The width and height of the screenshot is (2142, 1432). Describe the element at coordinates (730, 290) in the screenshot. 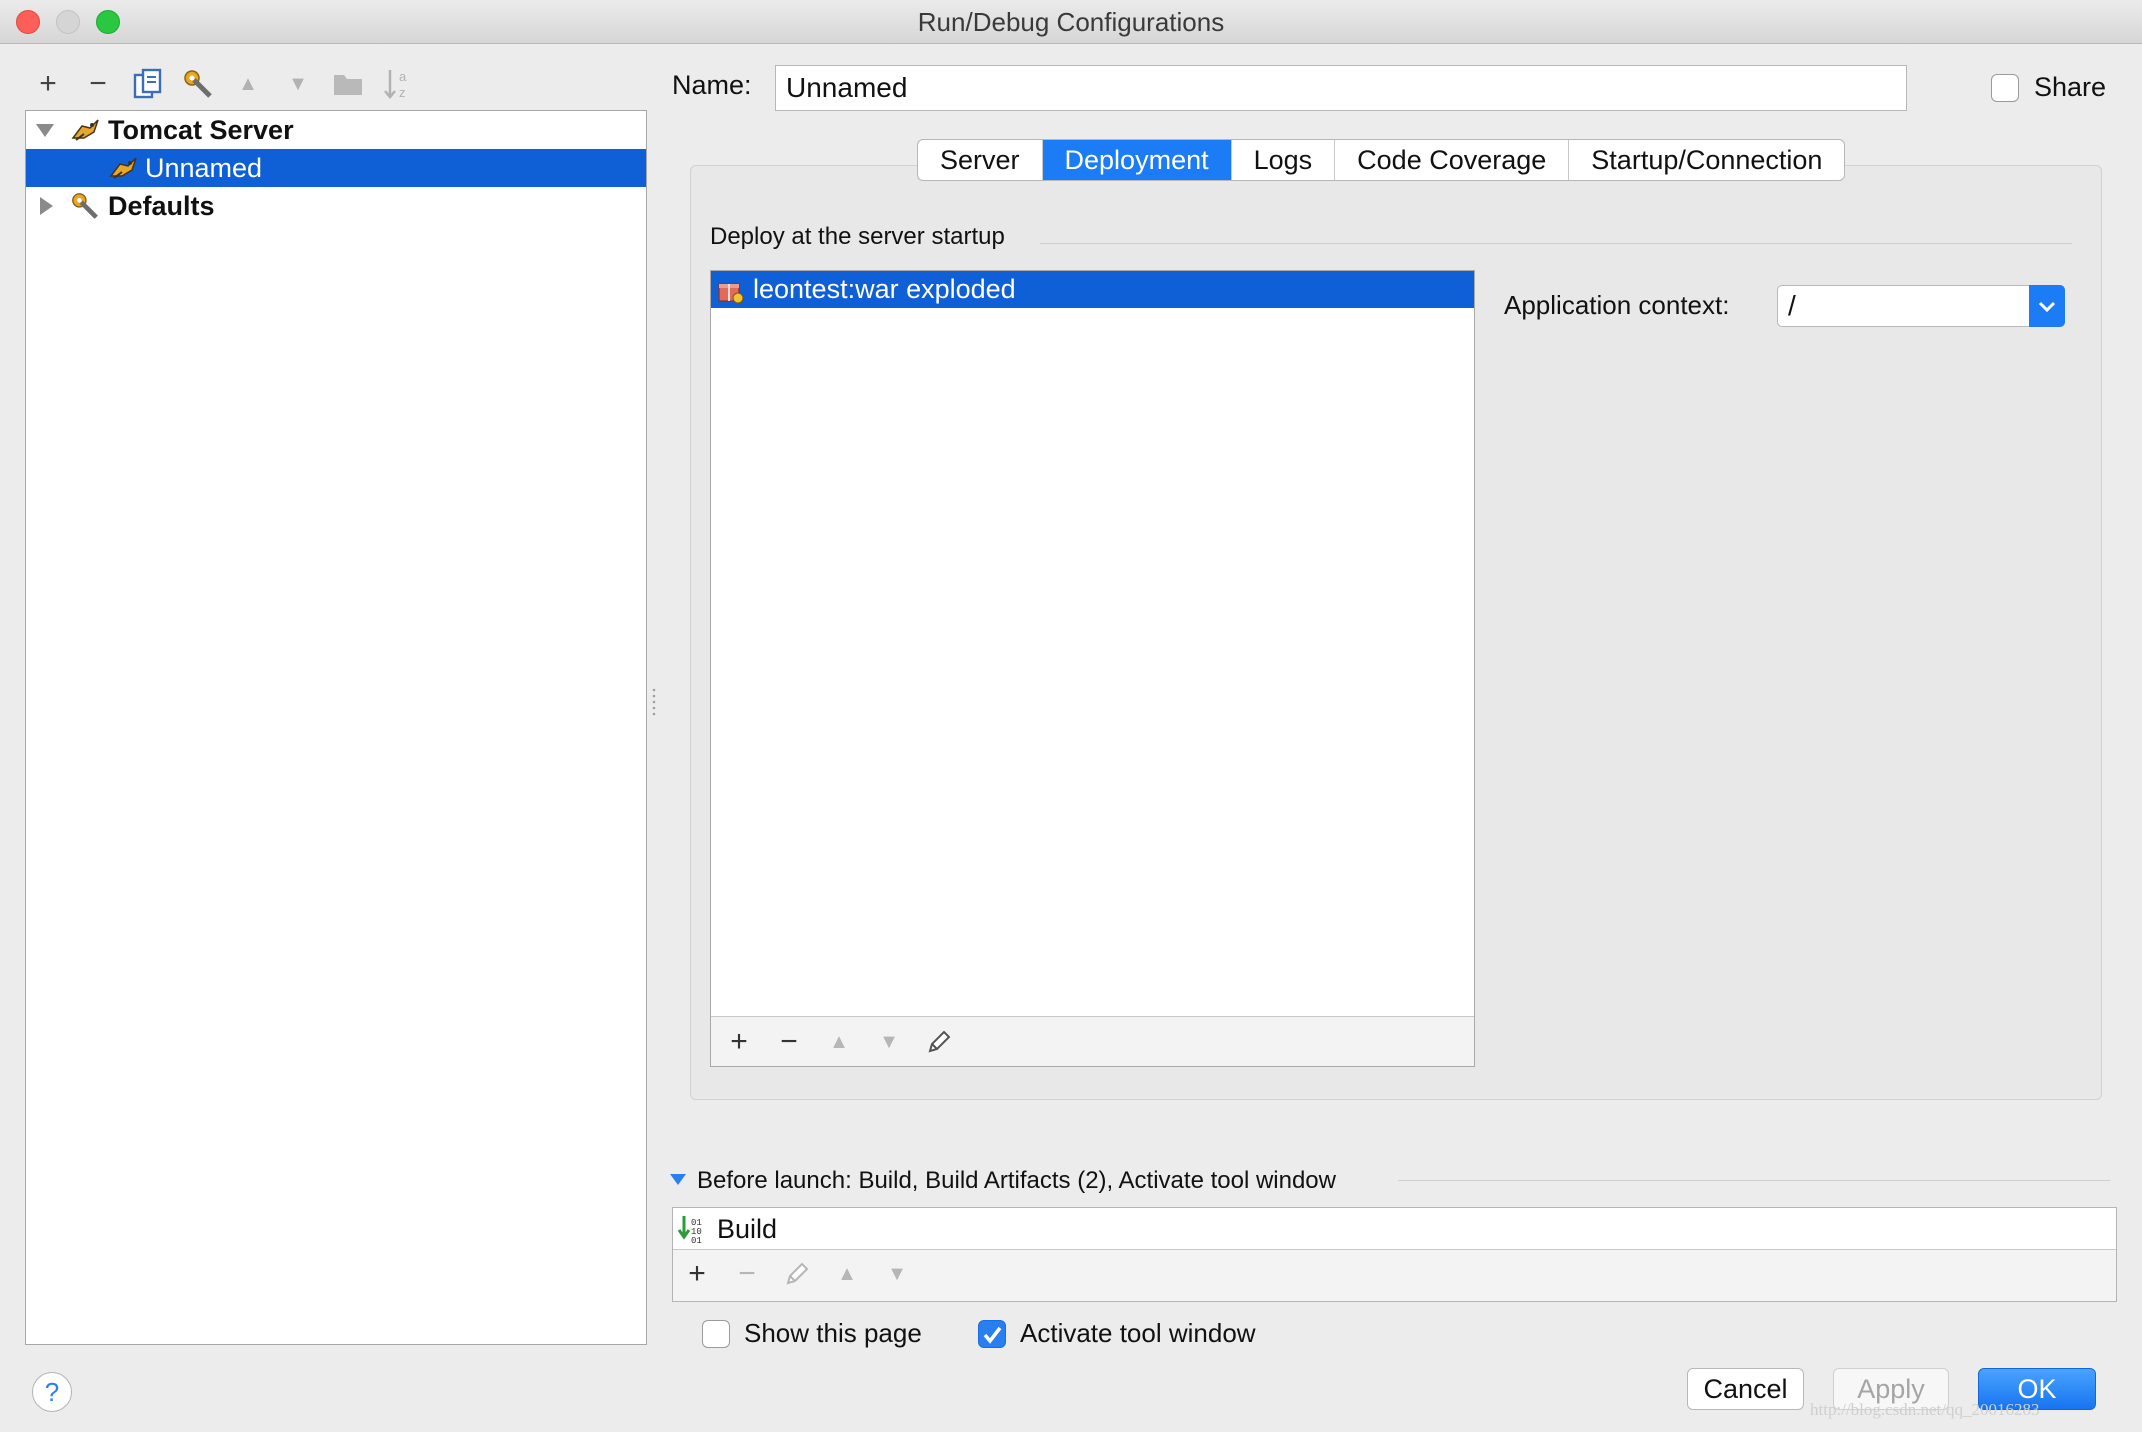

I see `artifact-icon` at that location.